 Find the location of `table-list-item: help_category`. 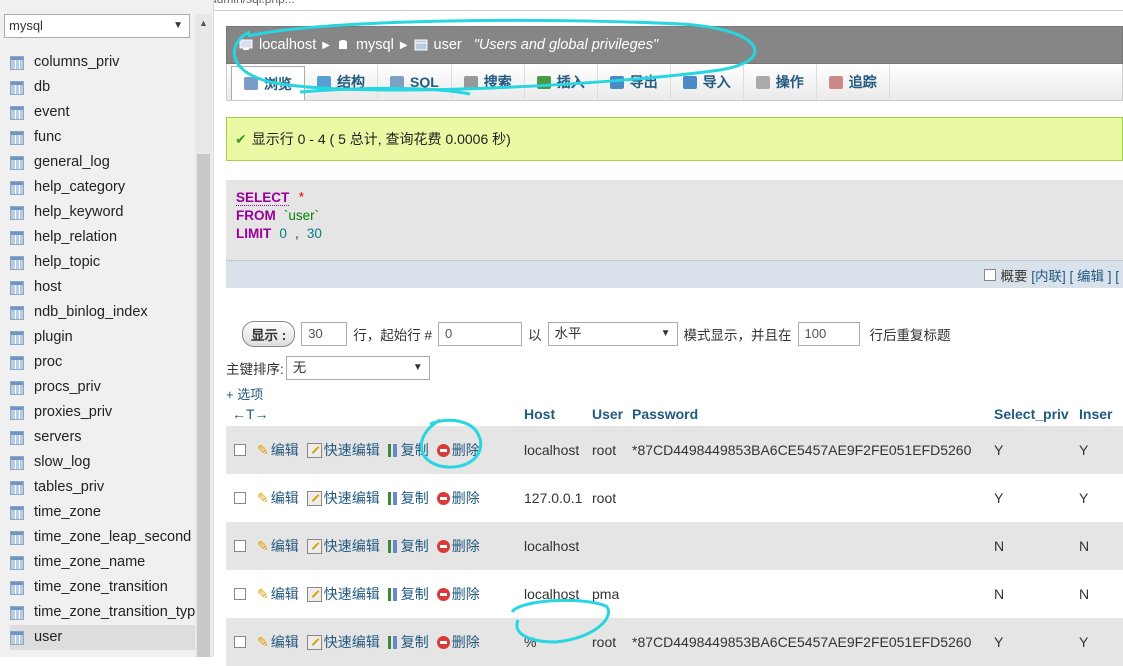

table-list-item: help_category is located at coordinates (103, 187).